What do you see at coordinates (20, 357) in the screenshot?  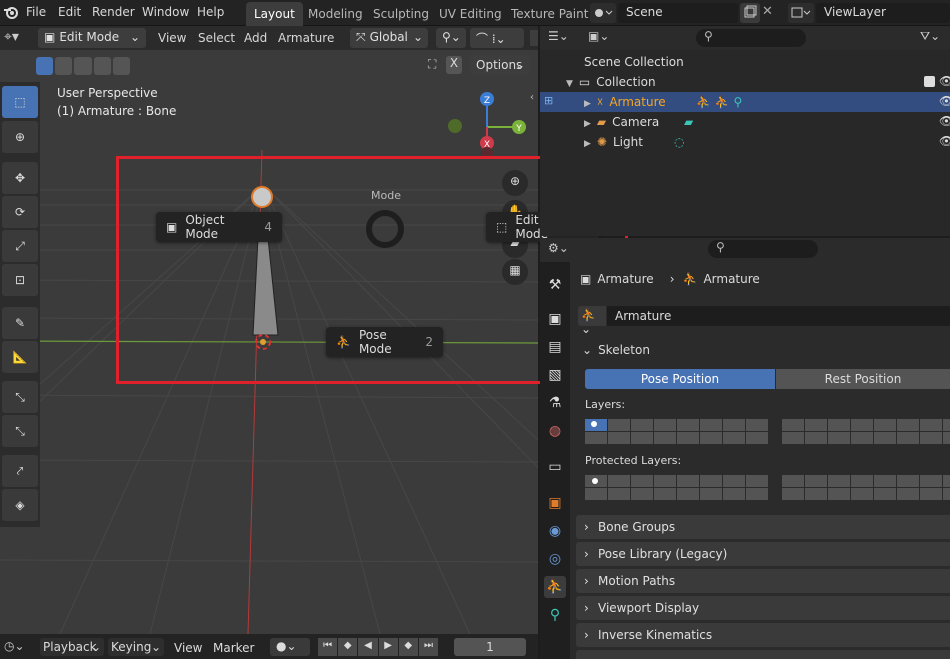 I see `measure-tool-icon: 📐` at bounding box center [20, 357].